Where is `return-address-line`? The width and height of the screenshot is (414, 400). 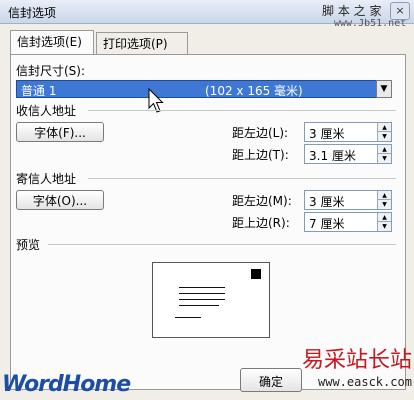 return-address-line is located at coordinates (188, 317).